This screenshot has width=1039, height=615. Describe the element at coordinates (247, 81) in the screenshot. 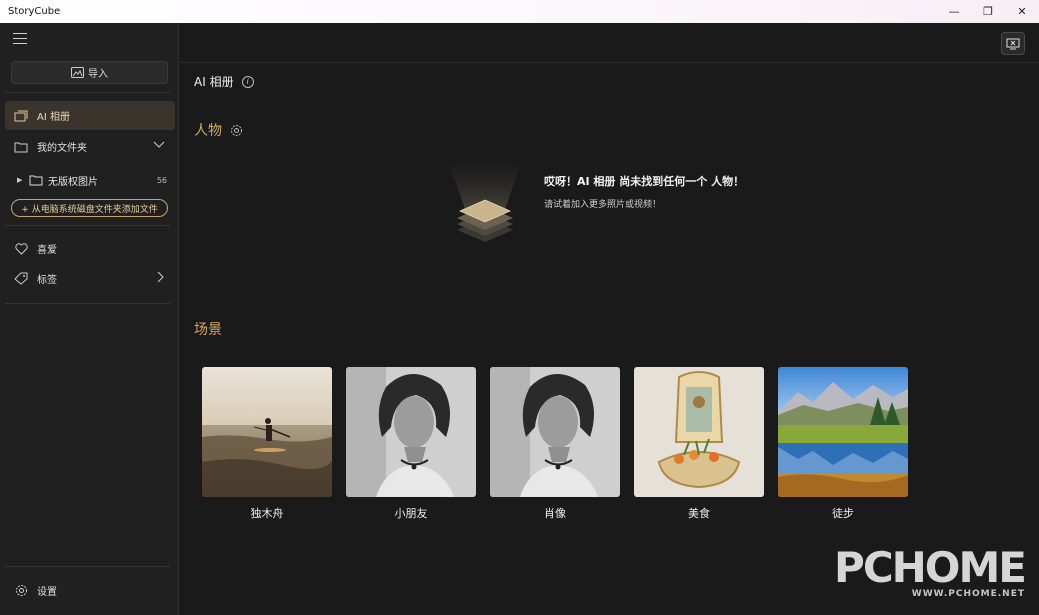

I see `info-icon: i` at that location.